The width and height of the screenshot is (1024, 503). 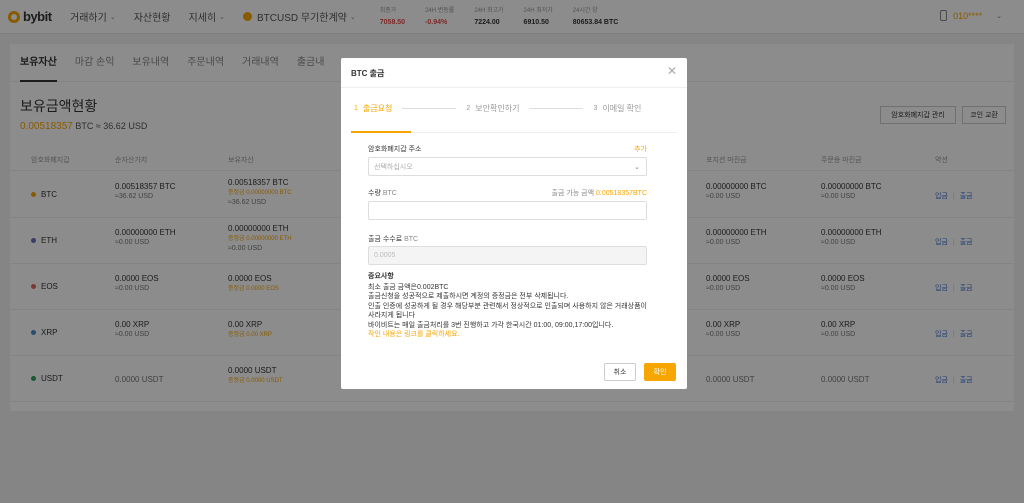 What do you see at coordinates (510, 335) in the screenshot?
I see `notes-link: 작인 내용은 링크를 클릭하세요.` at bounding box center [510, 335].